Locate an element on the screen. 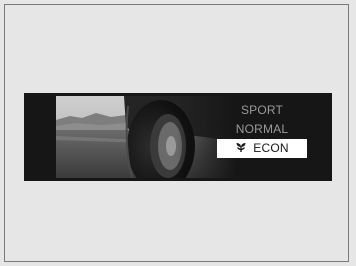 The width and height of the screenshot is (356, 266). mode-sport: SPORT is located at coordinates (262, 110).